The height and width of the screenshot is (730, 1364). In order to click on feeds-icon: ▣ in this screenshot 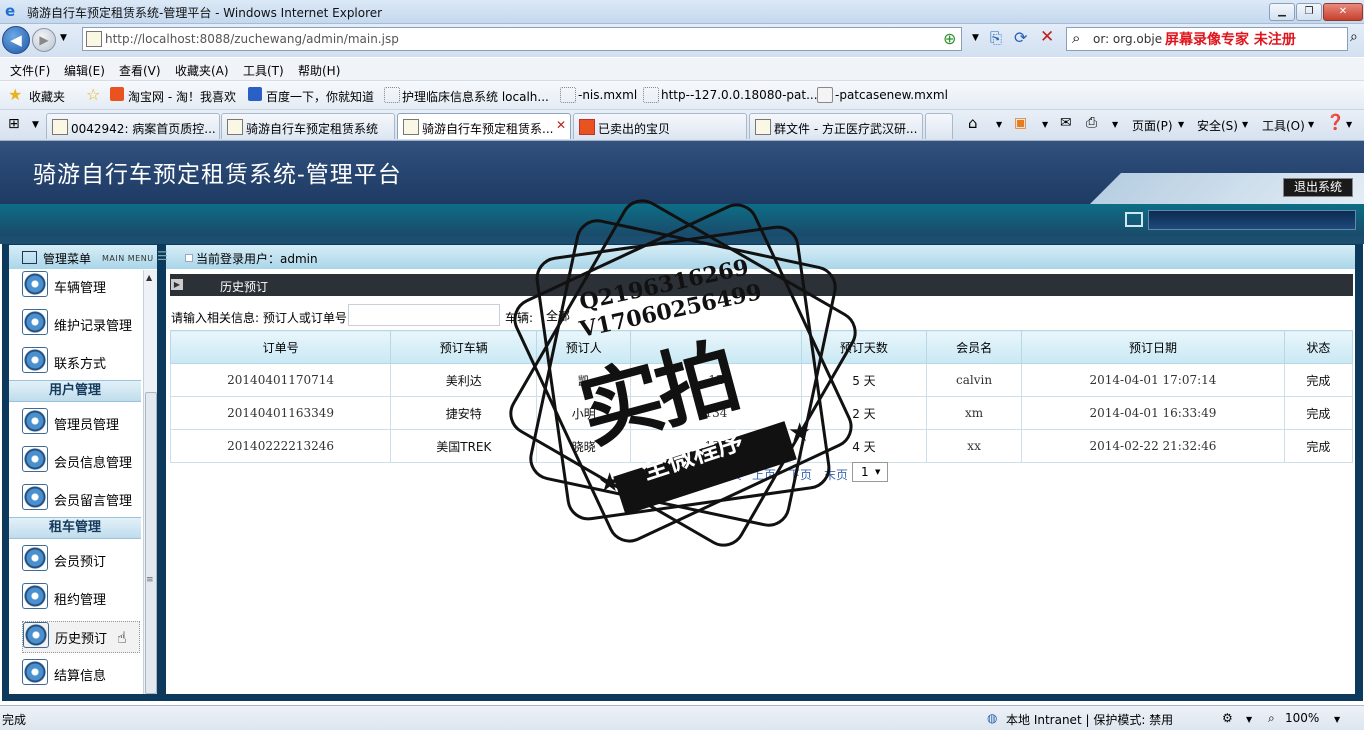, I will do `click(1020, 123)`.